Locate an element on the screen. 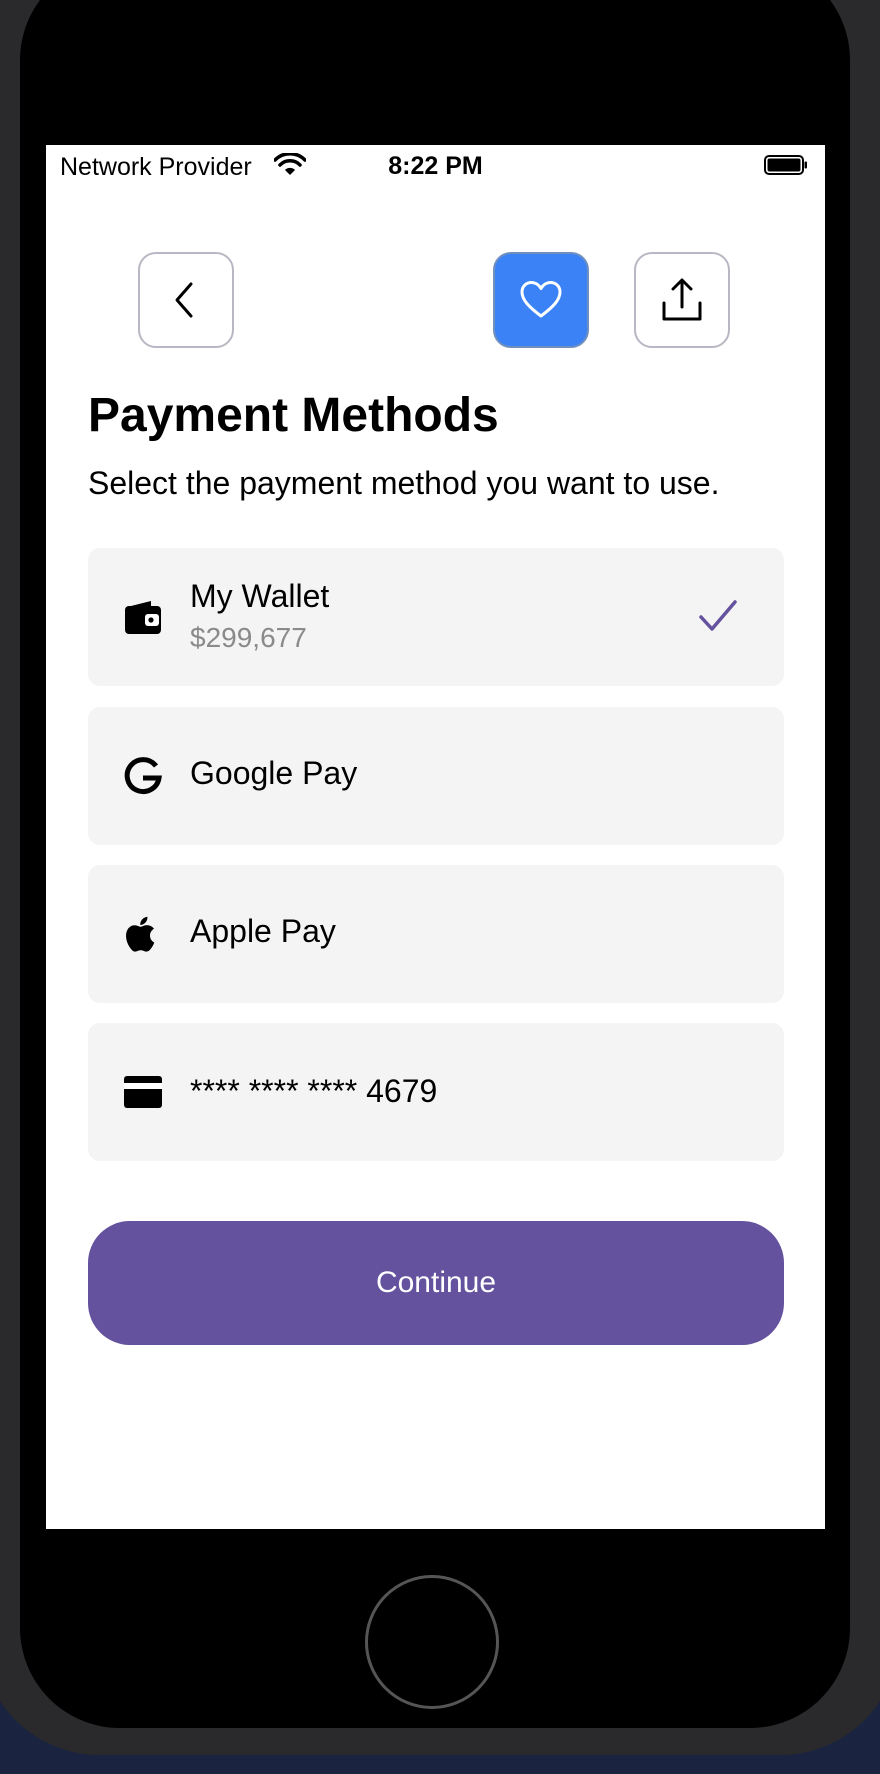  status-time: 8:22 PM is located at coordinates (435, 166).